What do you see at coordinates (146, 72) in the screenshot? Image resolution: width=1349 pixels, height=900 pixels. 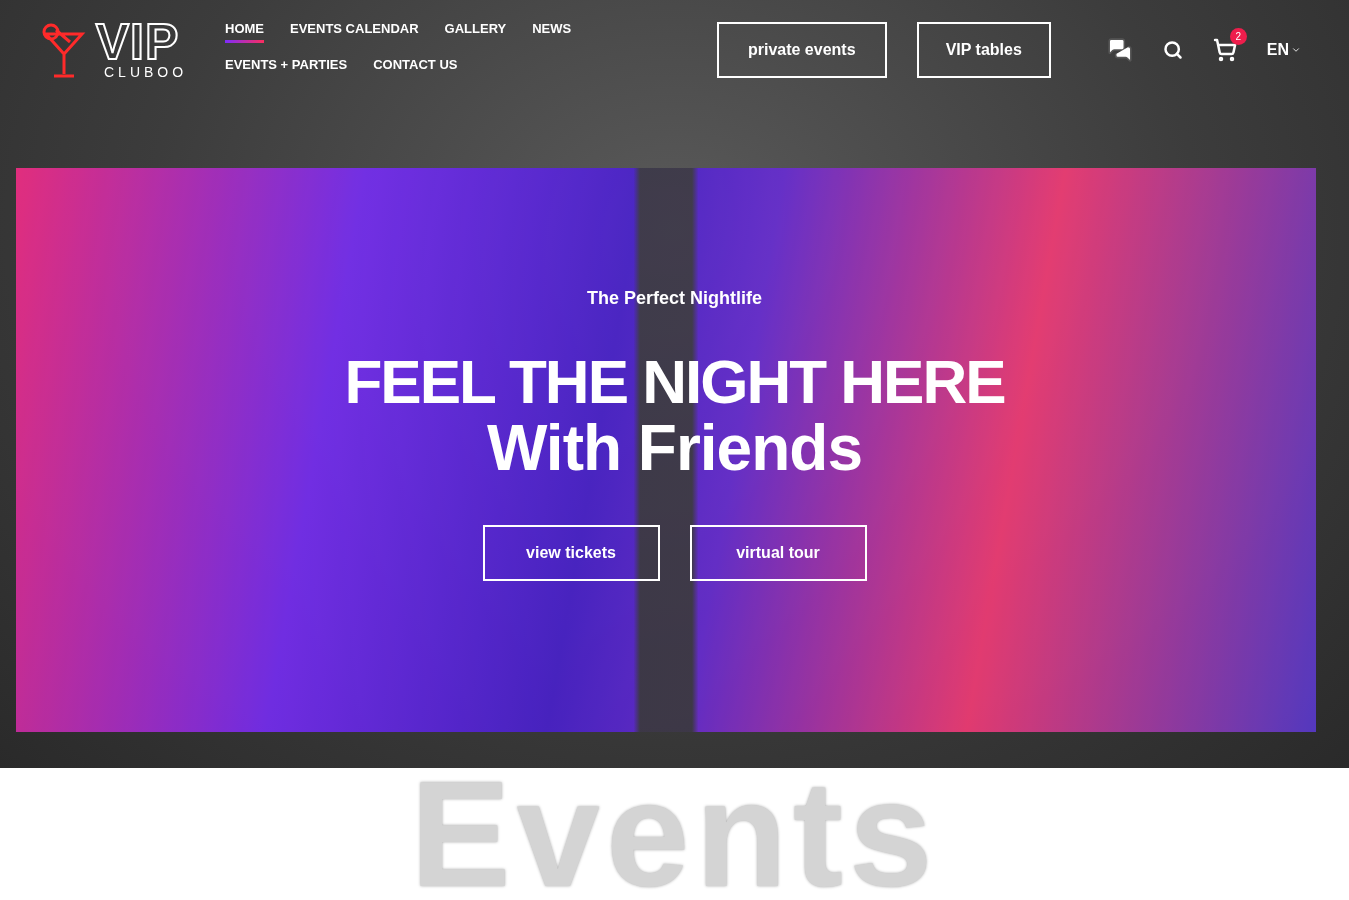 I see `logo-subtitle: CLUBOO` at bounding box center [146, 72].